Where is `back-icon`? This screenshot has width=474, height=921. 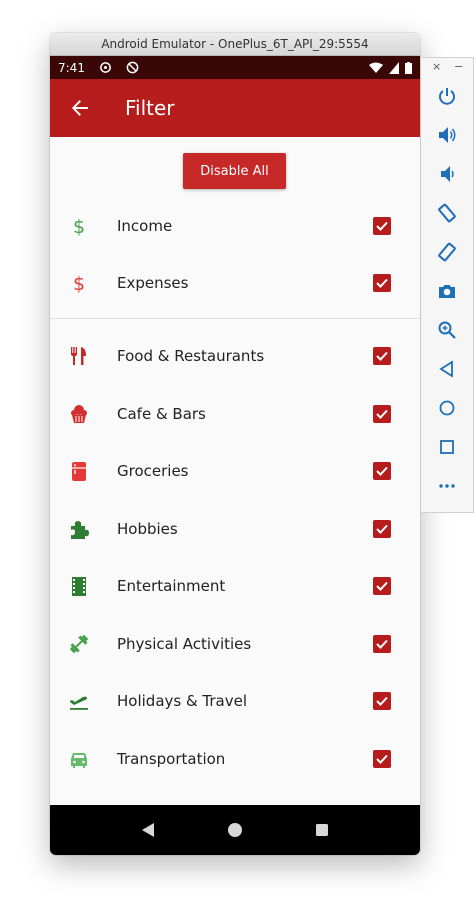
back-icon is located at coordinates (447, 369).